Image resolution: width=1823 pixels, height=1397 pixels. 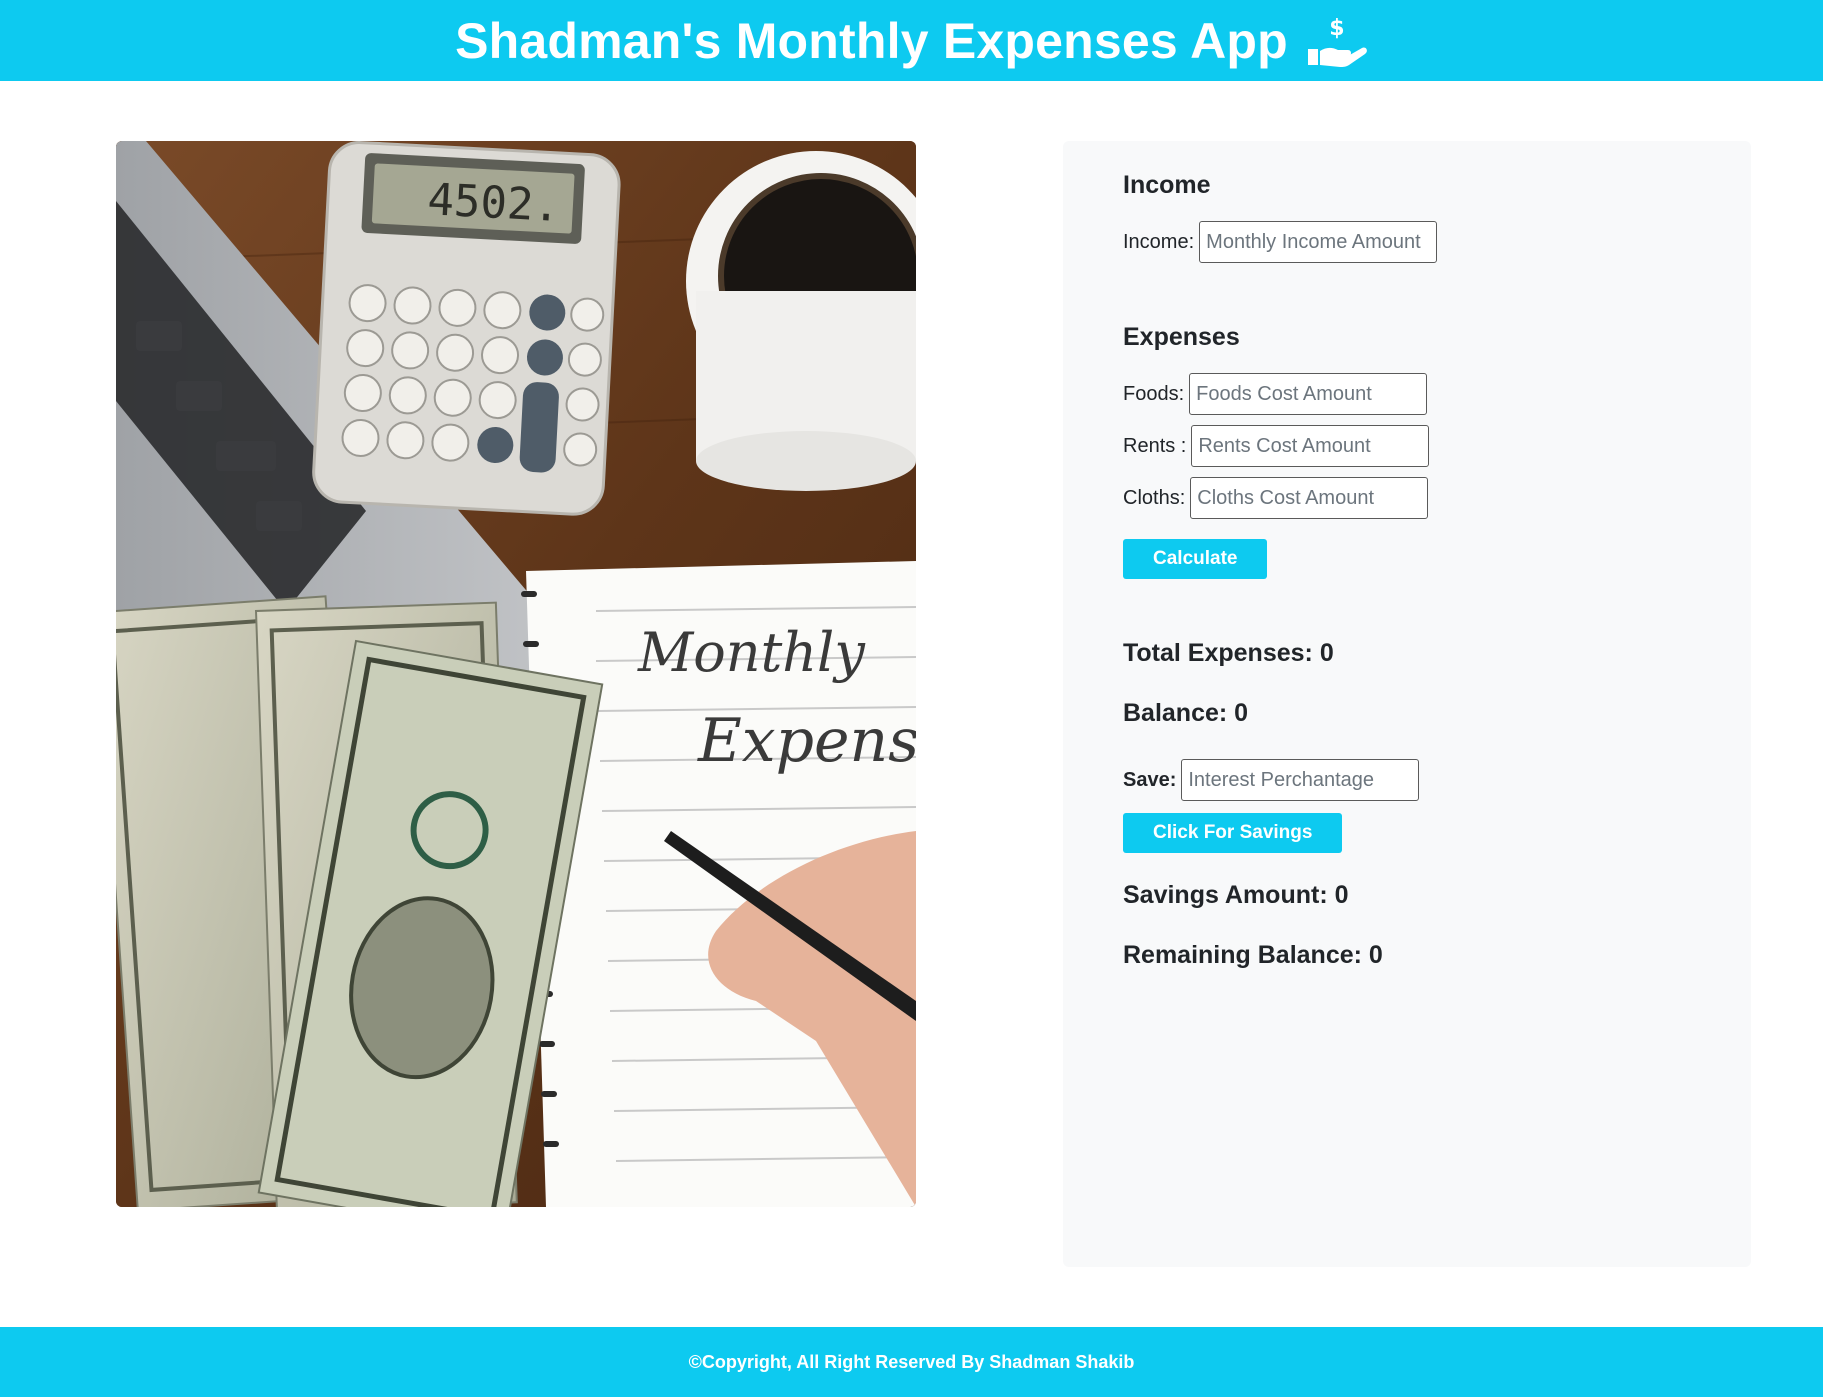 What do you see at coordinates (1154, 393) in the screenshot?
I see `foods-label: Foods:` at bounding box center [1154, 393].